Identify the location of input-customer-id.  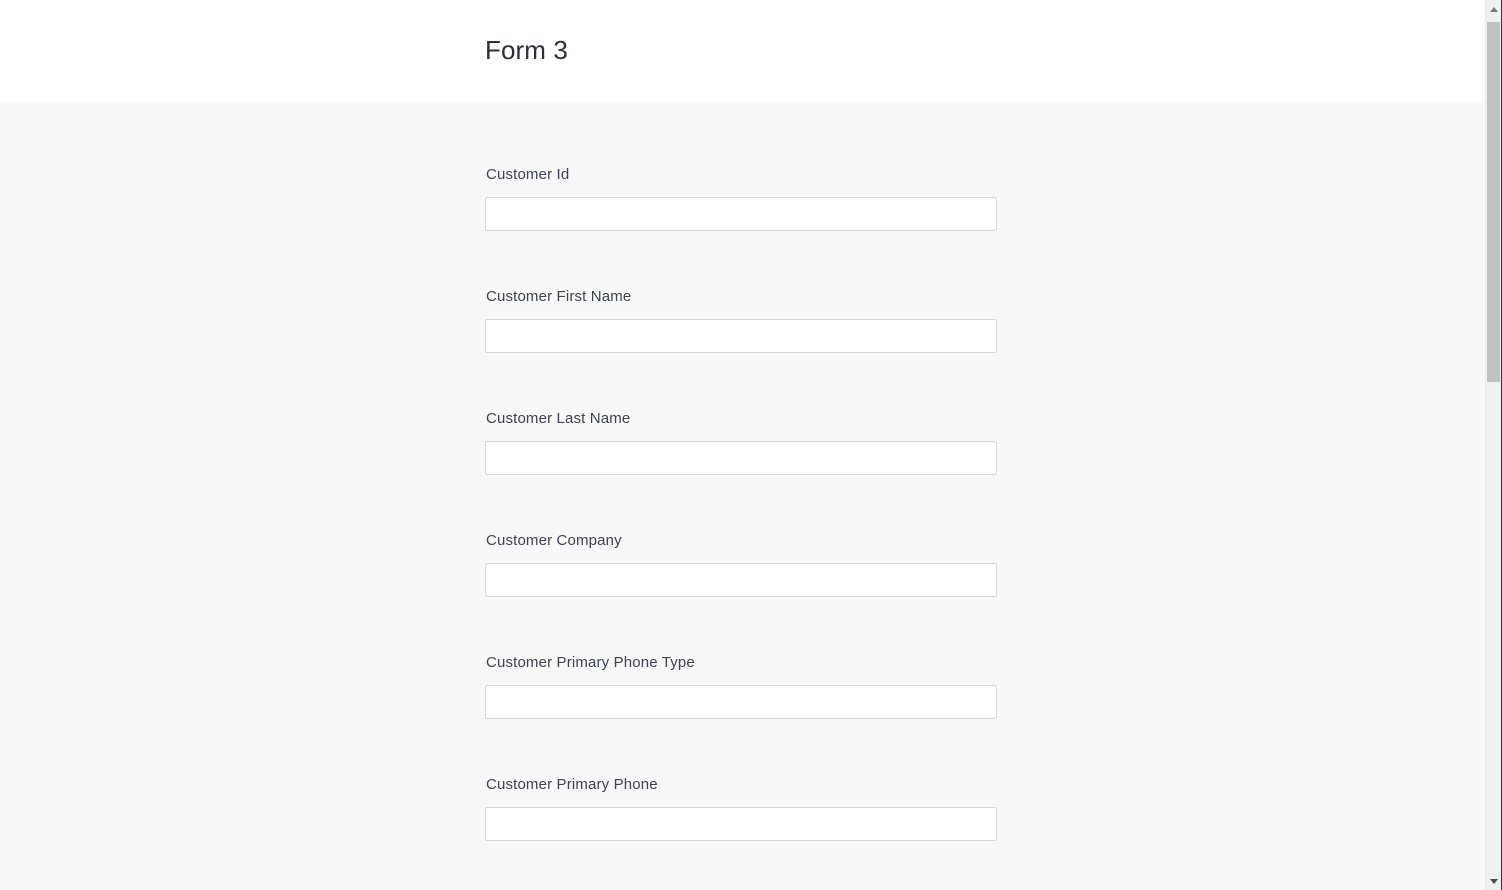
(741, 214).